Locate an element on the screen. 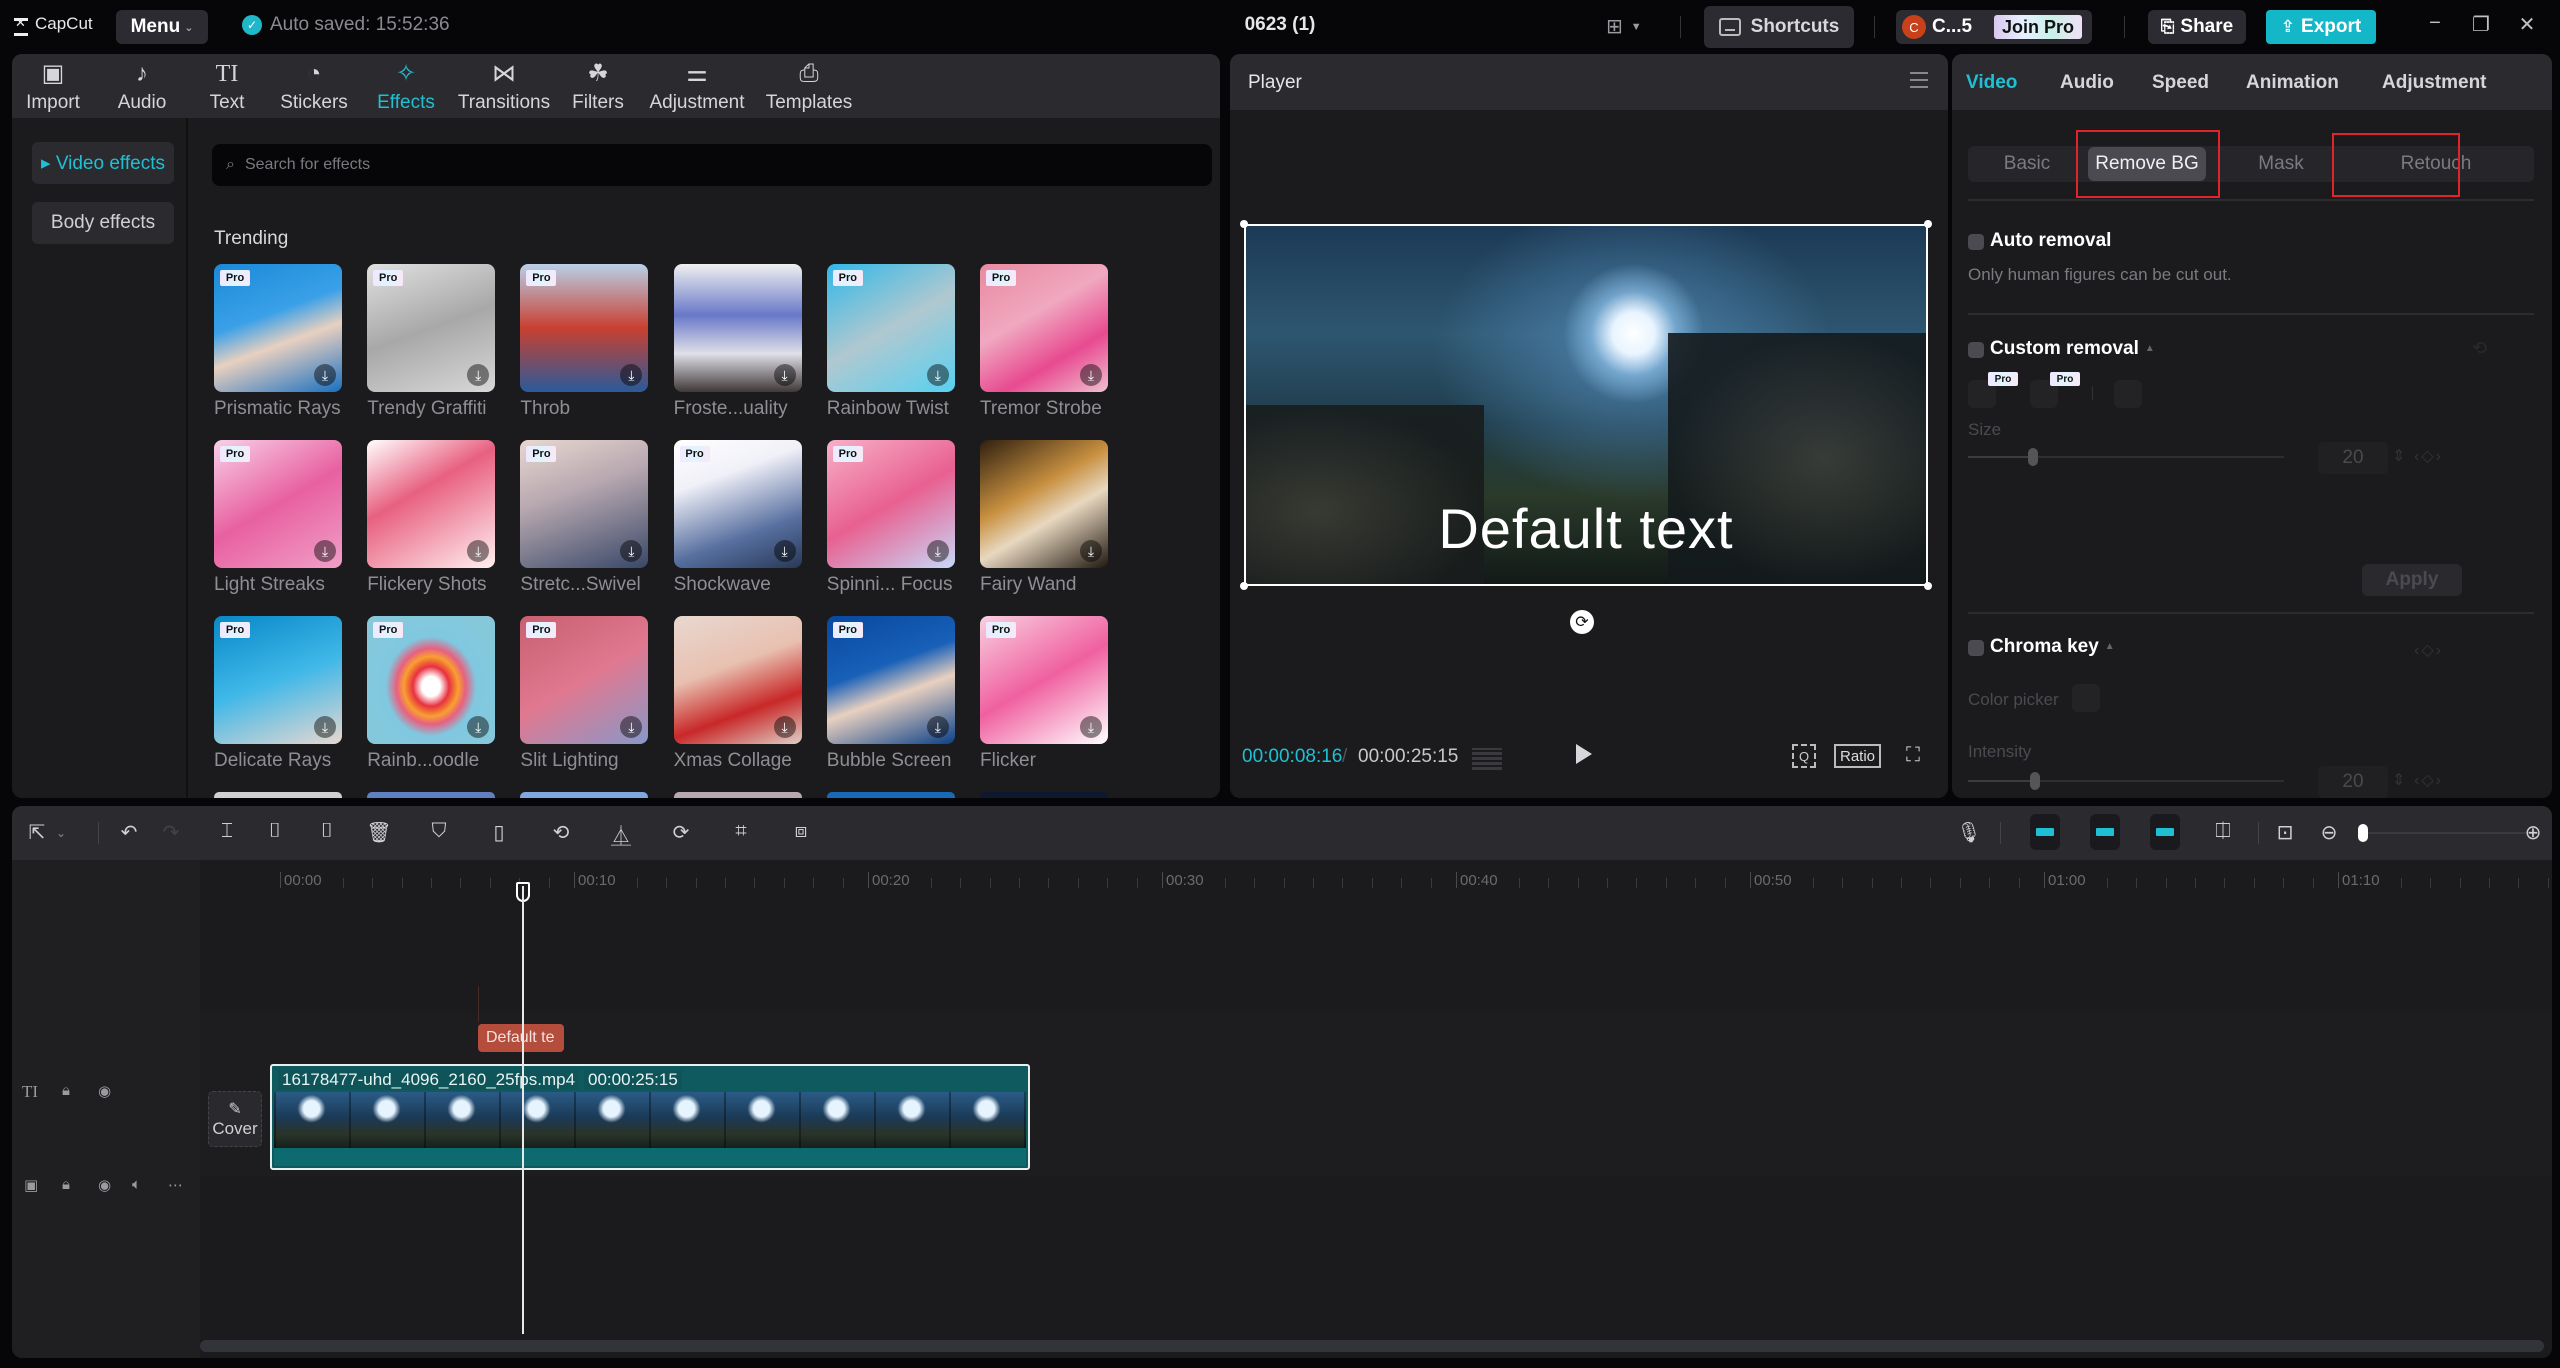 Image resolution: width=2560 pixels, height=1368 pixels. tab-video: Video is located at coordinates (1991, 83).